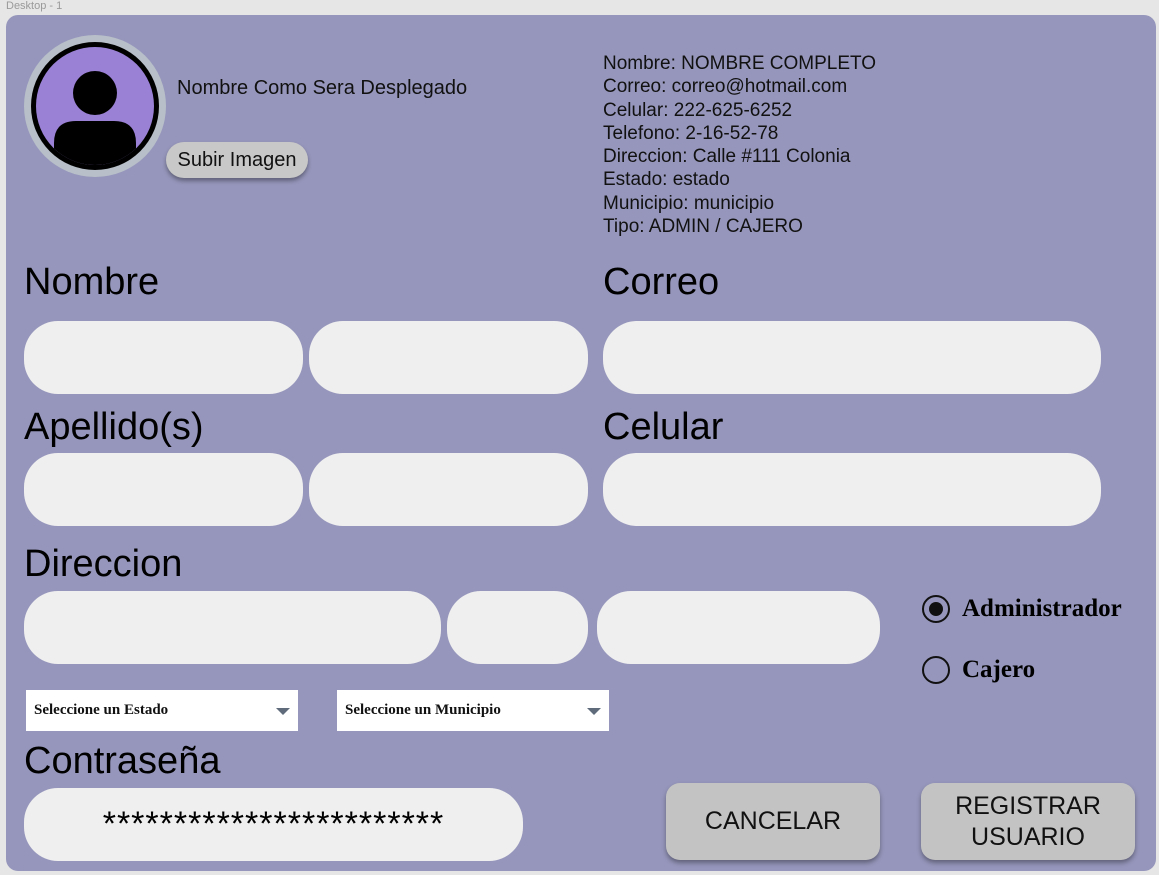 The height and width of the screenshot is (875, 1159). What do you see at coordinates (34, 6) in the screenshot?
I see `window-title: Desktop - 1` at bounding box center [34, 6].